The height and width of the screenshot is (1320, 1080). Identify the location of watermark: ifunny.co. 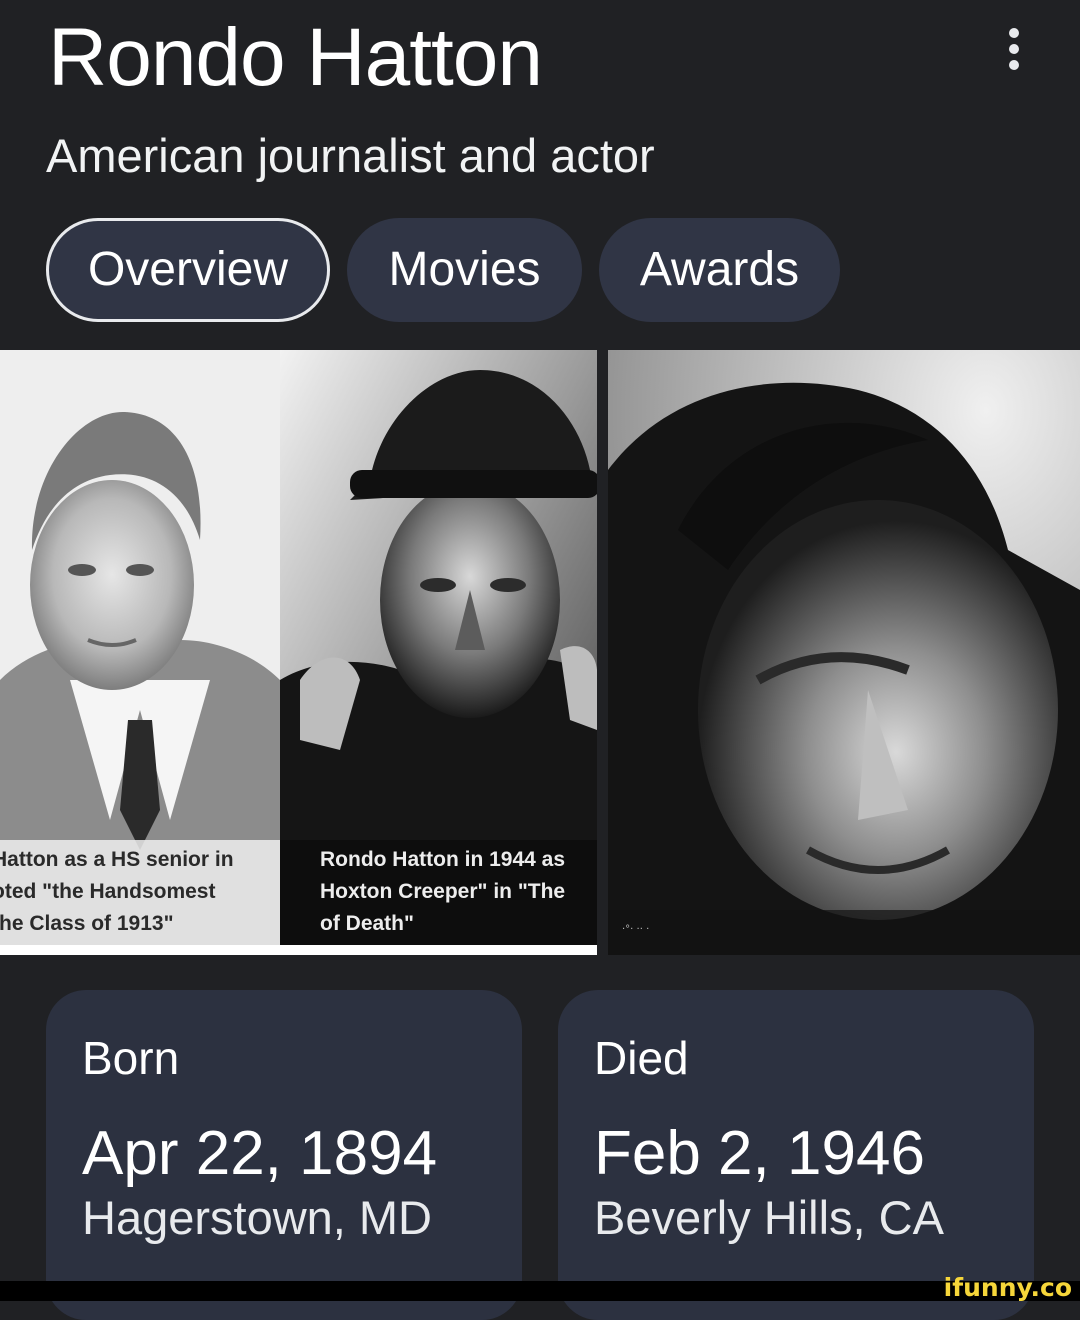
(1007, 1287).